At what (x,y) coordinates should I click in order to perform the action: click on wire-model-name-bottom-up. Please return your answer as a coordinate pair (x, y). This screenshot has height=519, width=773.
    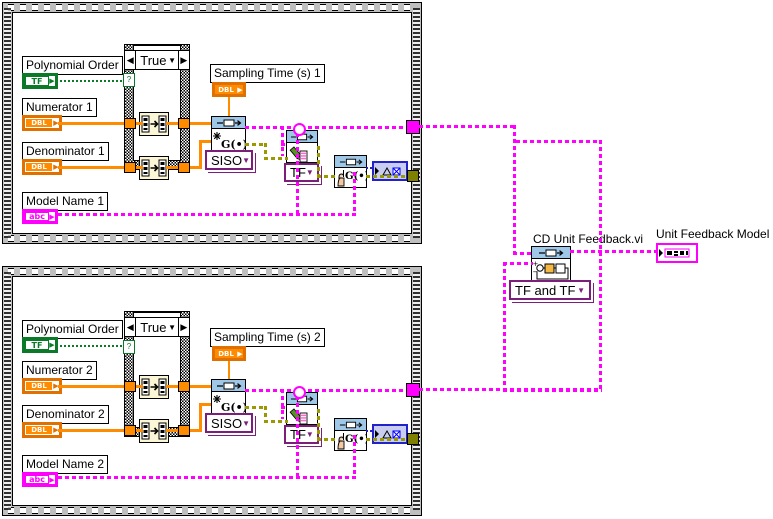
    Looking at the image, I should click on (354, 457).